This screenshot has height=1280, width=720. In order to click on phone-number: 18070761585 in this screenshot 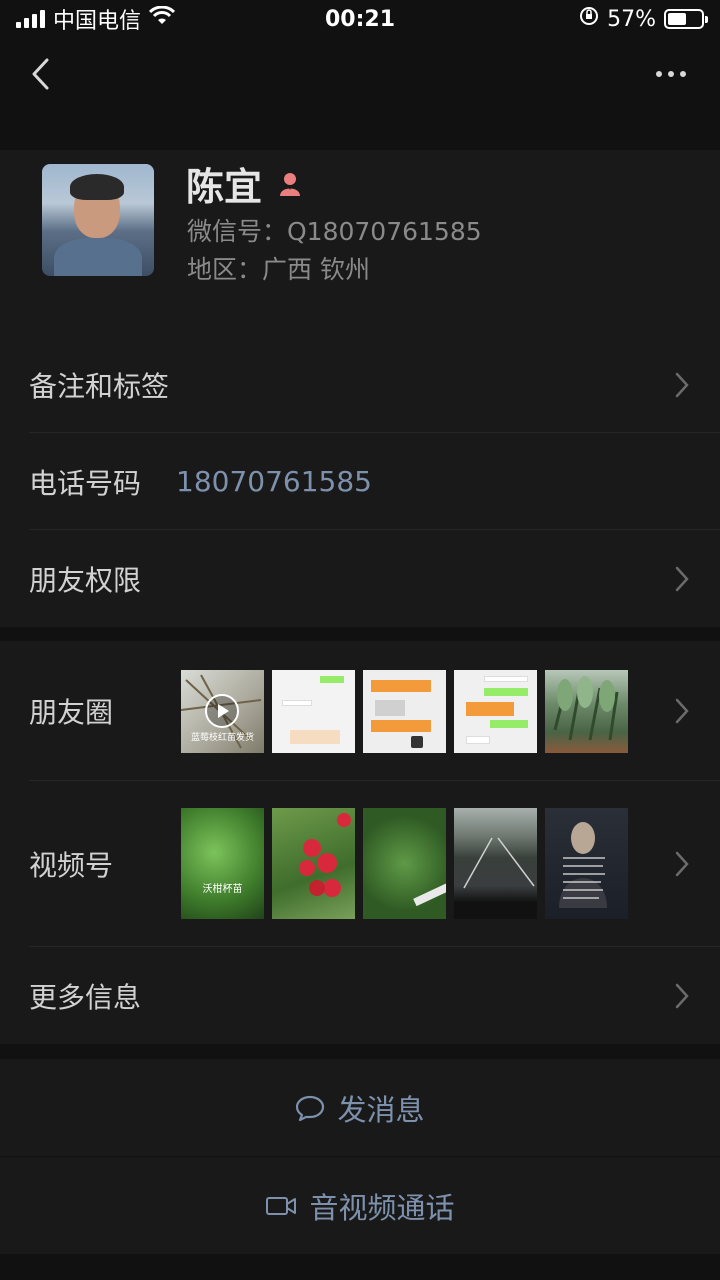, I will do `click(274, 481)`.